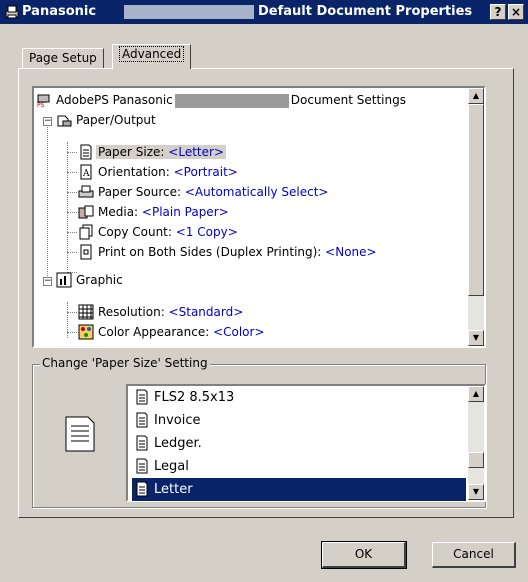 The width and height of the screenshot is (528, 582). What do you see at coordinates (171, 466) in the screenshot?
I see `option-label: Legal` at bounding box center [171, 466].